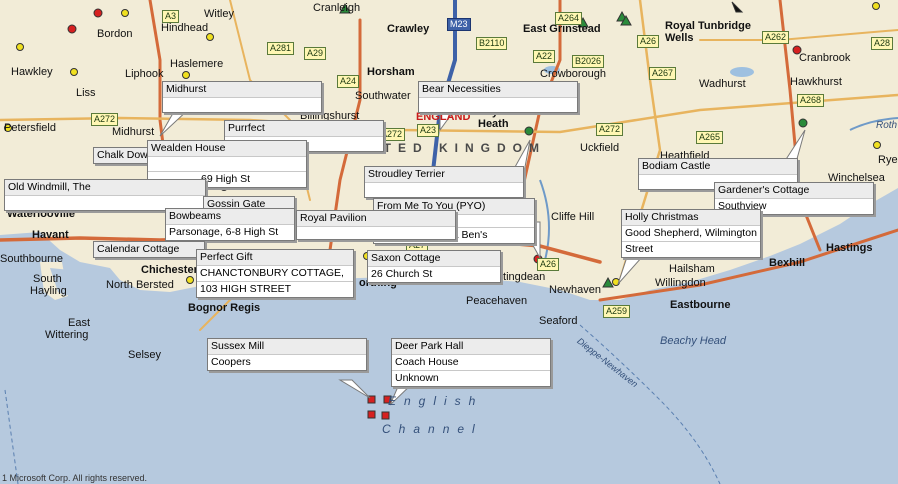  Describe the element at coordinates (471, 347) in the screenshot. I see `callout-title: Deer Park Hall` at that location.